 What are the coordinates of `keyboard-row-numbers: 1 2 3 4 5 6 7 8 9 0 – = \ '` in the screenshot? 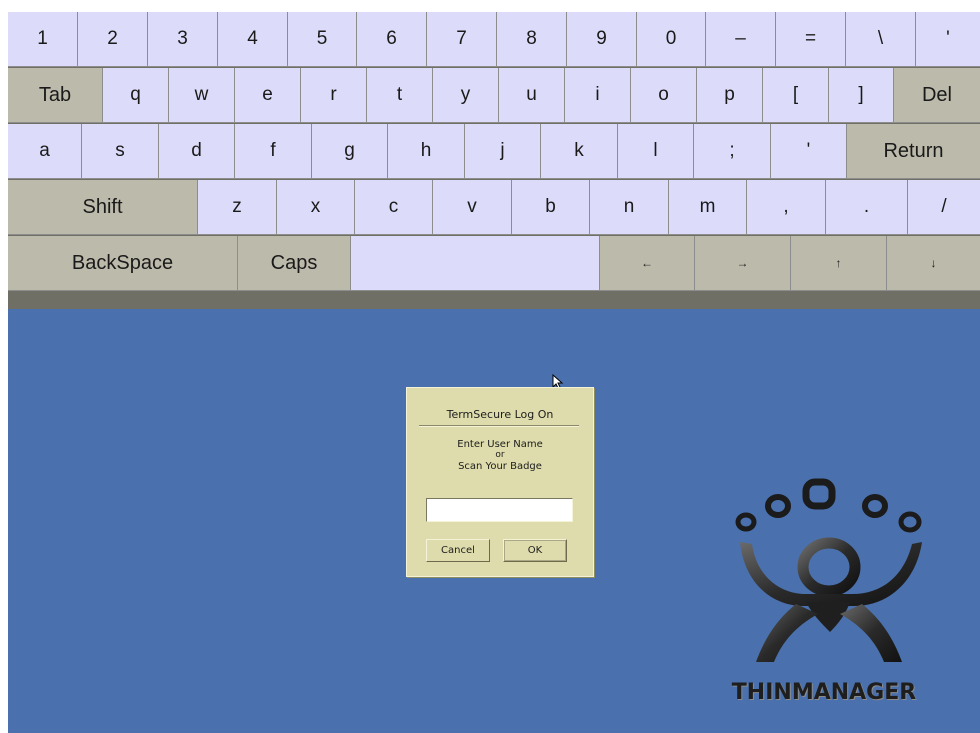 It's located at (494, 40).